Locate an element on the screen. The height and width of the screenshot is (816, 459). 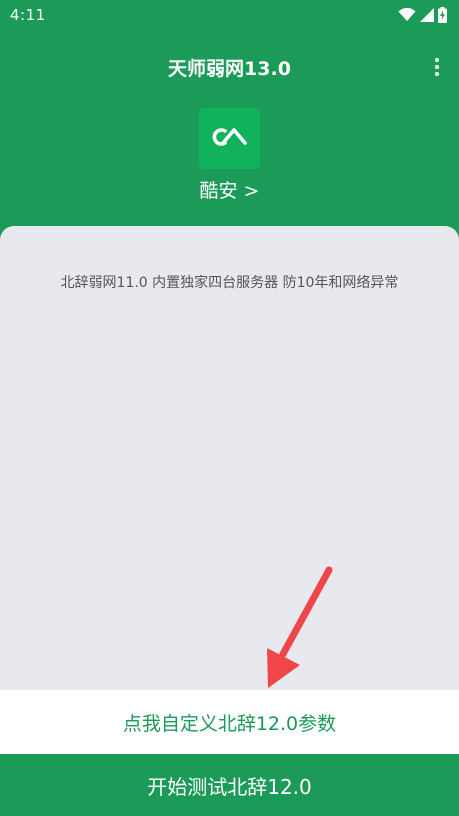
status-icons is located at coordinates (422, 15).